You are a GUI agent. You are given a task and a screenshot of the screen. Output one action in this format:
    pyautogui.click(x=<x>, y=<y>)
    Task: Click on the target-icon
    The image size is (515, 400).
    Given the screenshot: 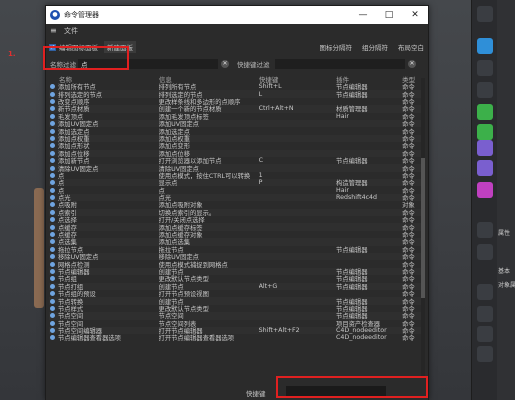 What is the action you would take?
    pyautogui.click(x=485, y=314)
    